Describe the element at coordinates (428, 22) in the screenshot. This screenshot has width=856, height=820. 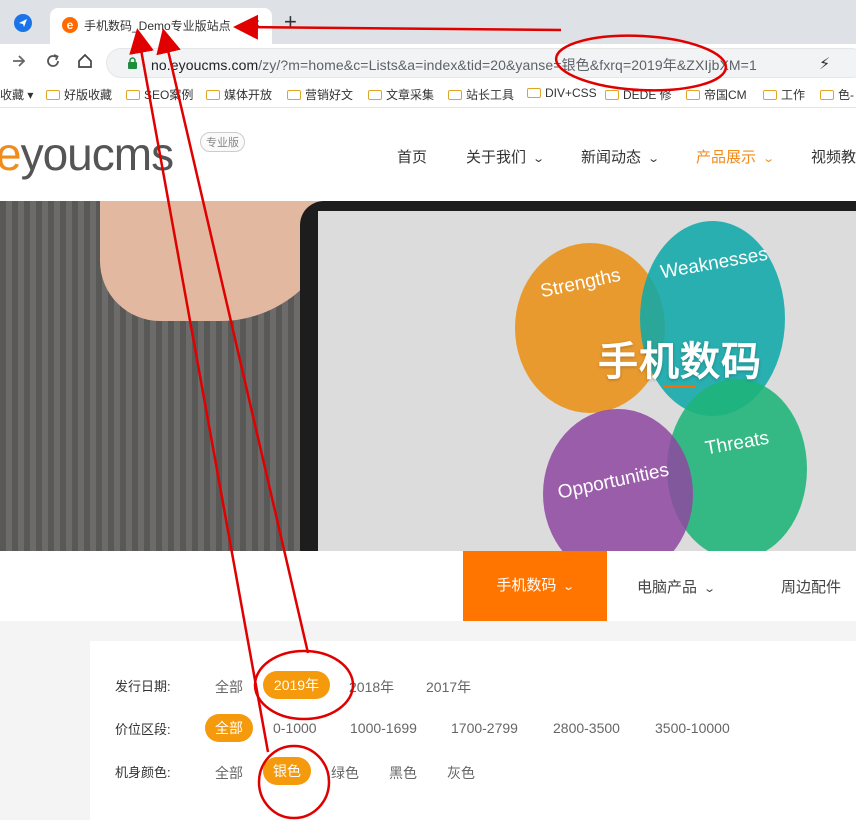
I see `browser-tab-strip: e 手机数码_Demo专业版站点 × +` at that location.